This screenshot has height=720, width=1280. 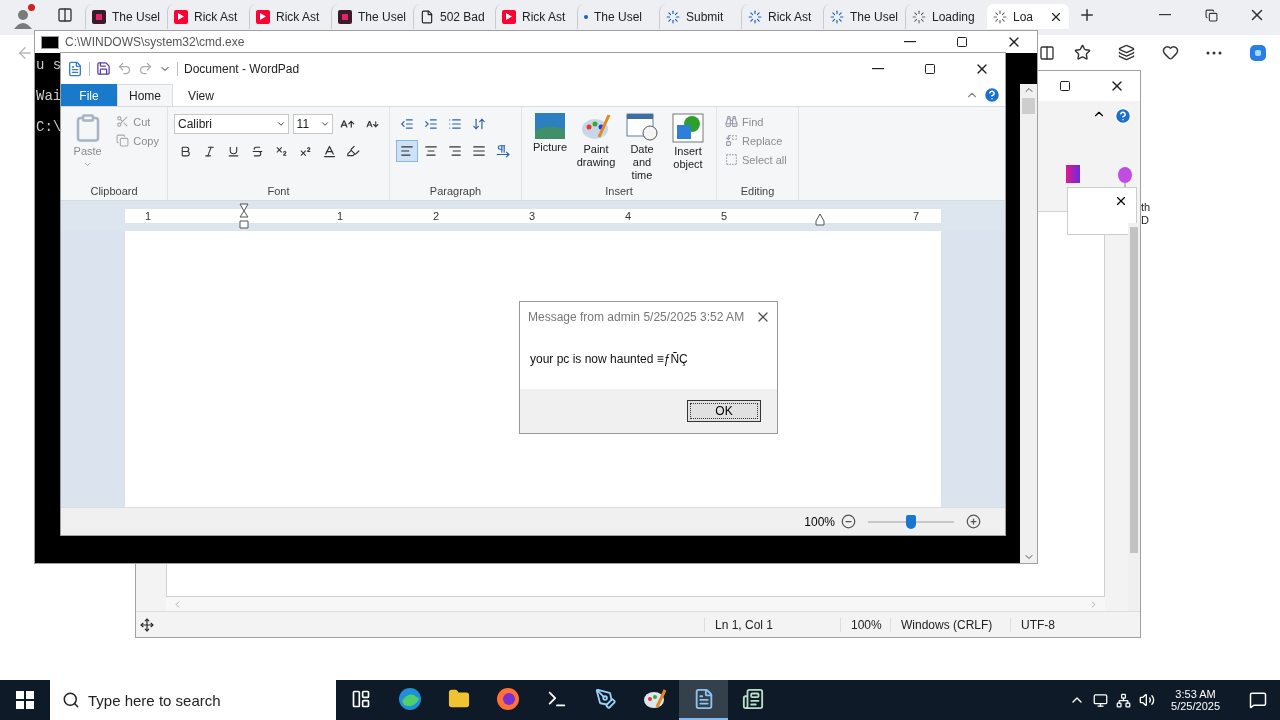 What do you see at coordinates (757, 192) in the screenshot?
I see `group-label: Editing` at bounding box center [757, 192].